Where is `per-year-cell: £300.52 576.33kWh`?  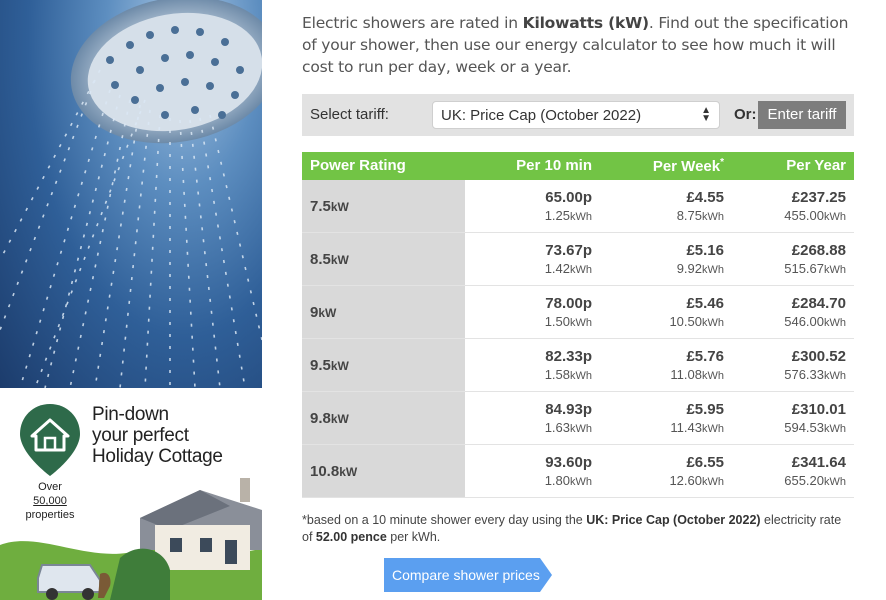 per-year-cell: £300.52 576.33kWh is located at coordinates (815, 365).